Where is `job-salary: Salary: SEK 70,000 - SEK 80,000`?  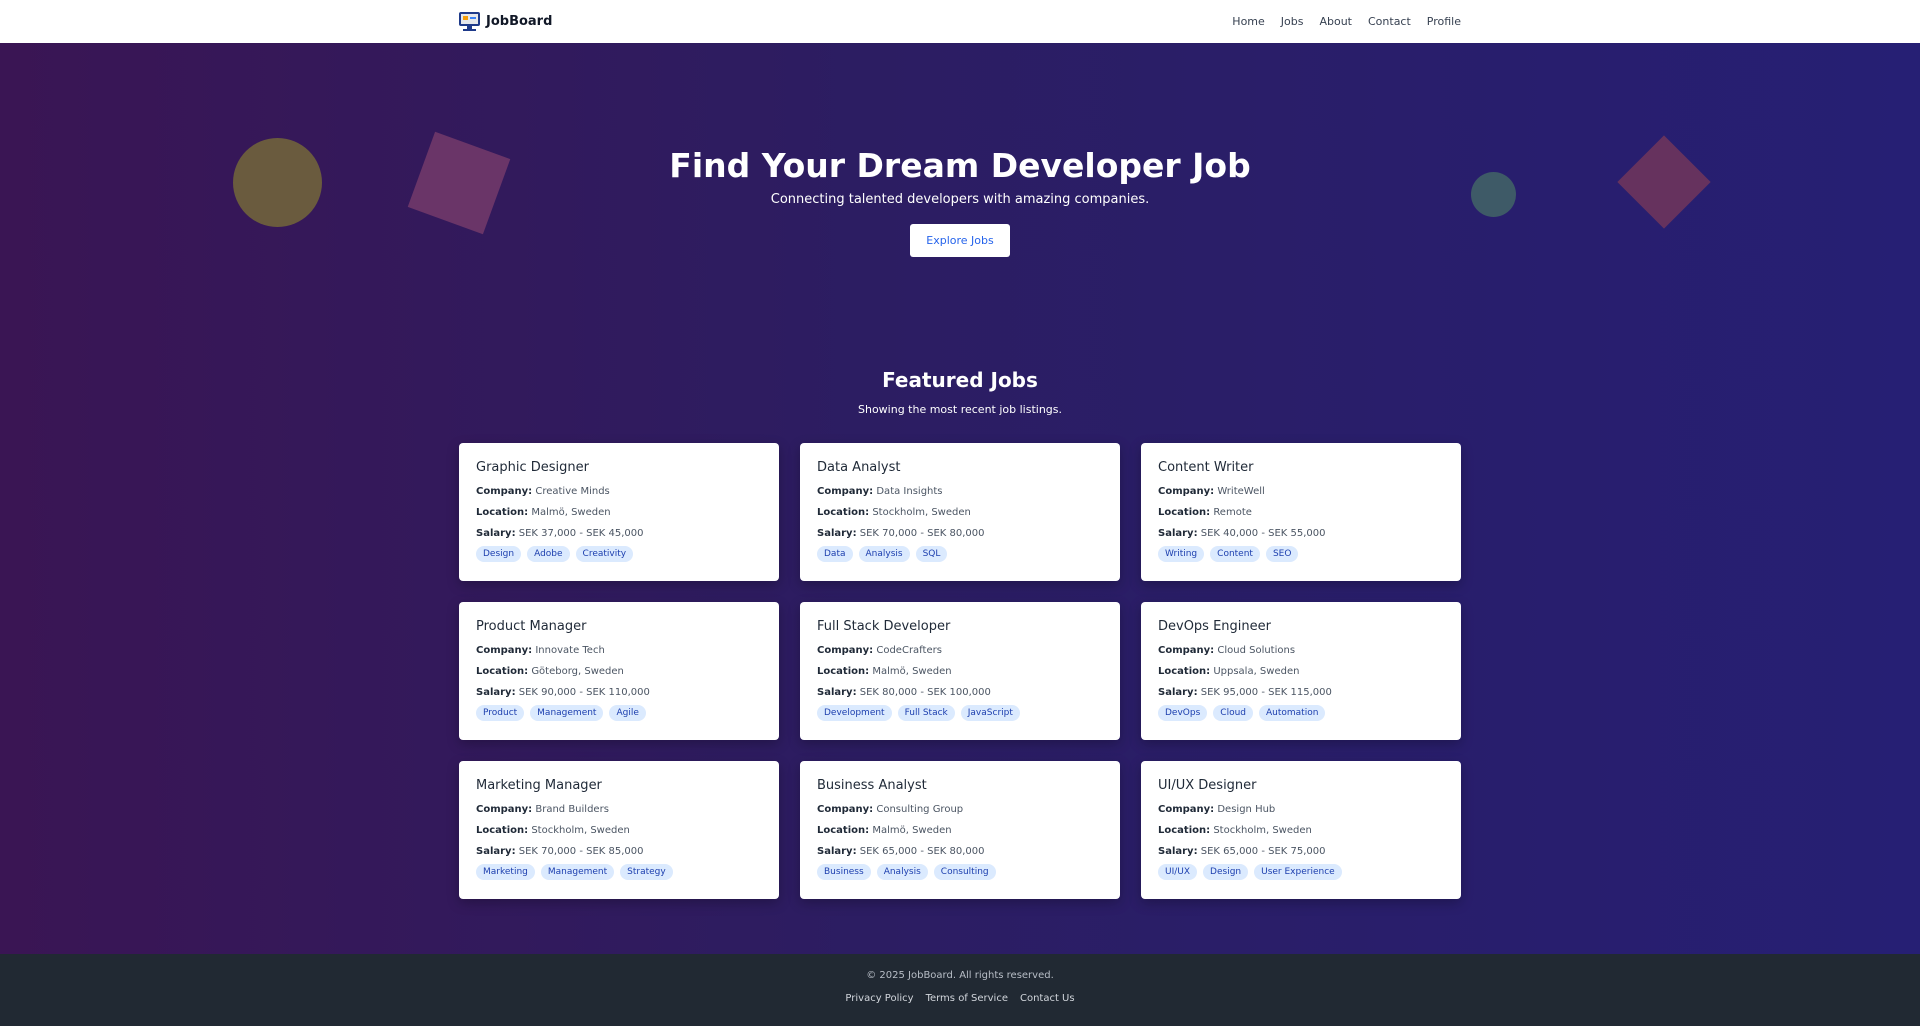 job-salary: Salary: SEK 70,000 - SEK 80,000 is located at coordinates (960, 533).